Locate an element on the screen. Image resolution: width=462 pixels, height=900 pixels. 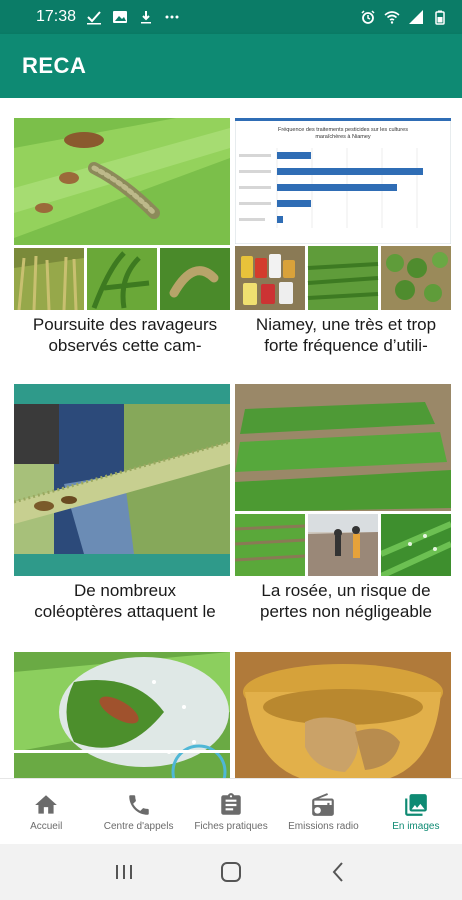
article-title-line2: coléoptères attaquent le is located at coordinates (125, 611).